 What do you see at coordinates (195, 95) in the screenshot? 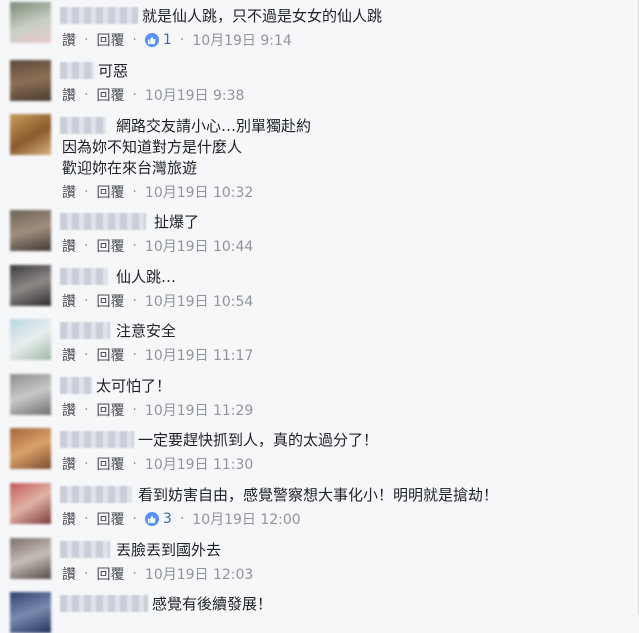
I see `comment-timestamp: 10月19日 9:38` at bounding box center [195, 95].